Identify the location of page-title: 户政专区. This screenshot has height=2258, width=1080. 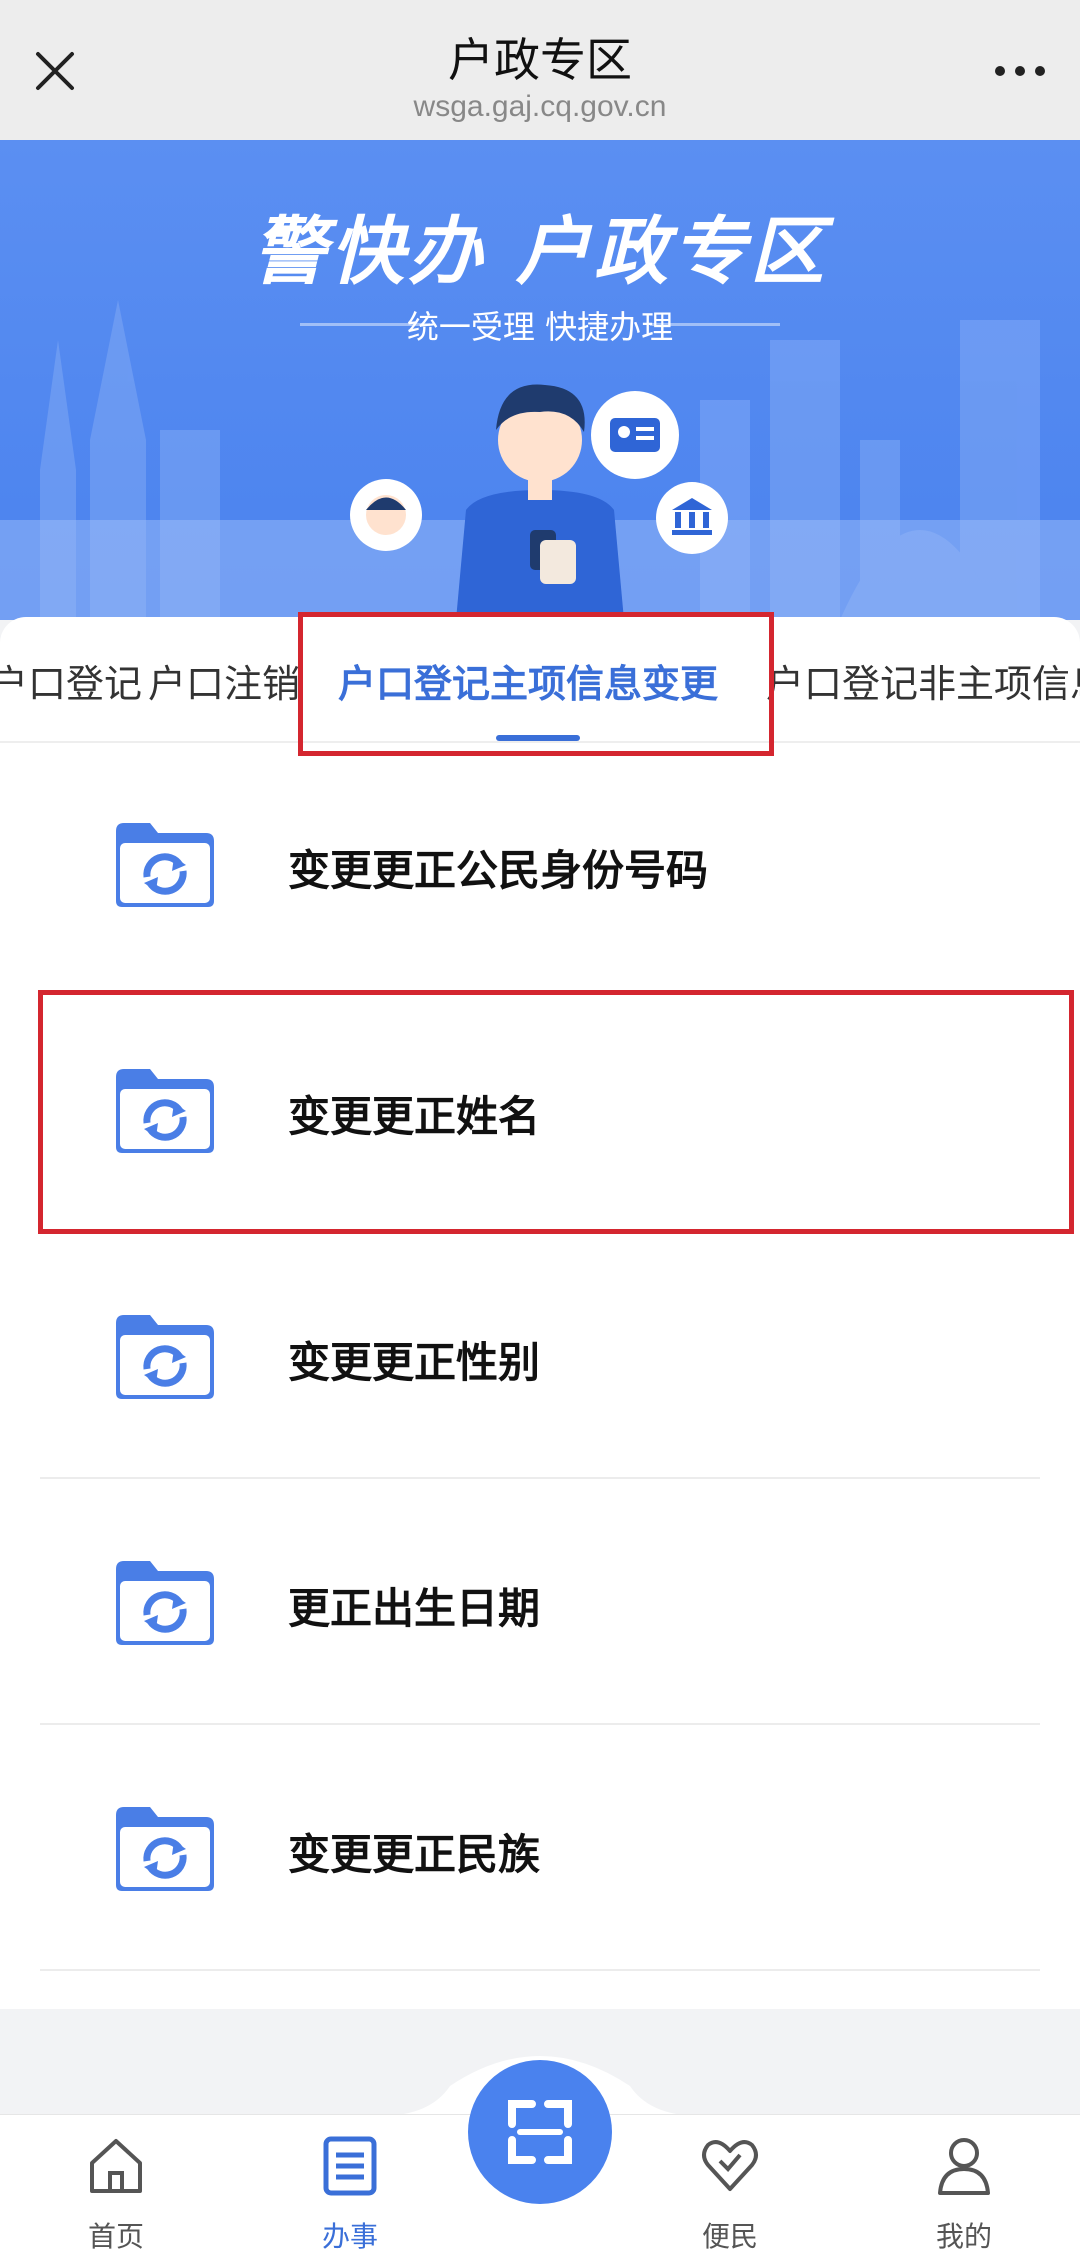
(540, 60).